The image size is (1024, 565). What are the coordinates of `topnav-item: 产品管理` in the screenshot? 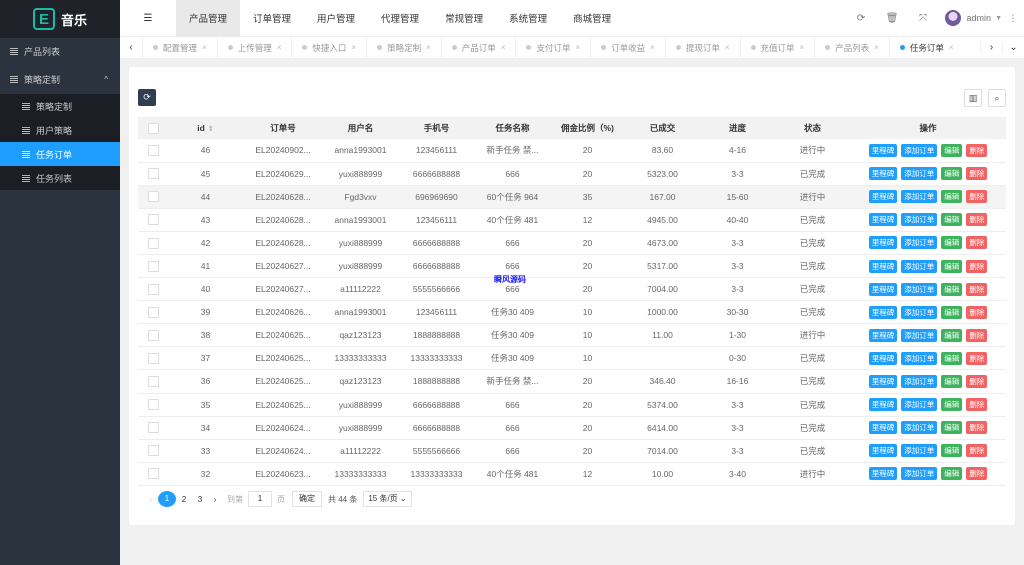 It's located at (208, 18).